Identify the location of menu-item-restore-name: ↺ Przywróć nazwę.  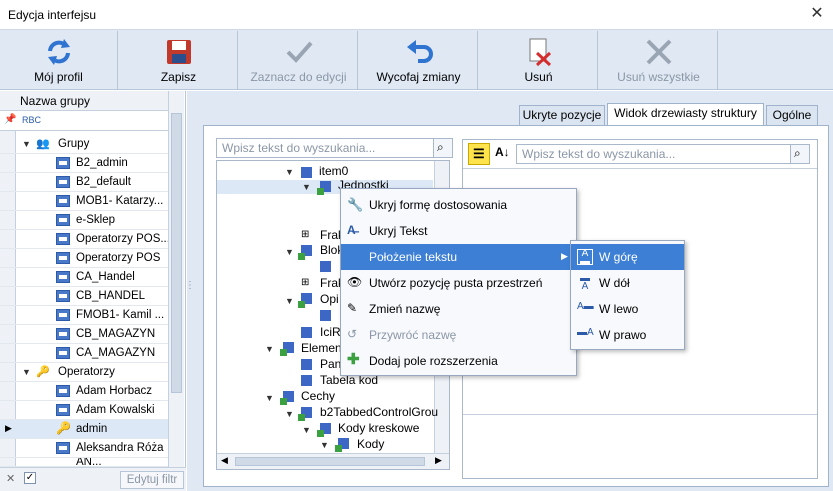
(458, 335).